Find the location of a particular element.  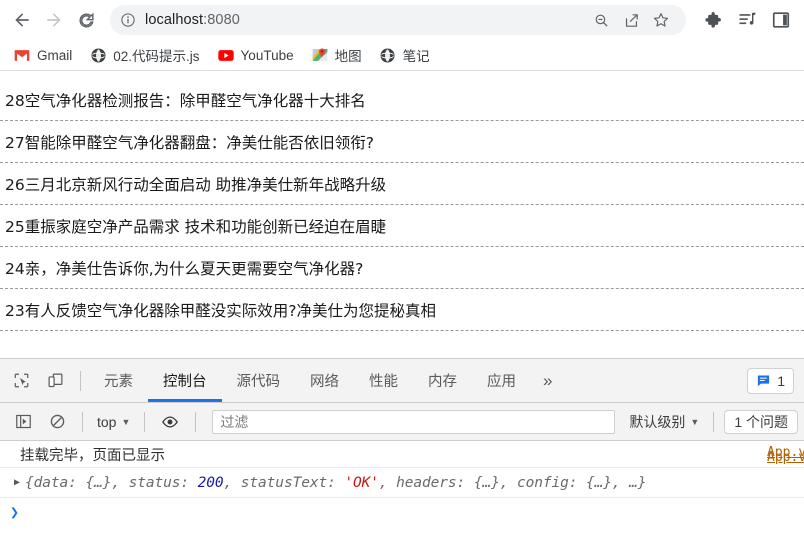

console-toolbar: top ▼ 过滤 默认级别 ▼ 1 个问题 is located at coordinates (402, 422).